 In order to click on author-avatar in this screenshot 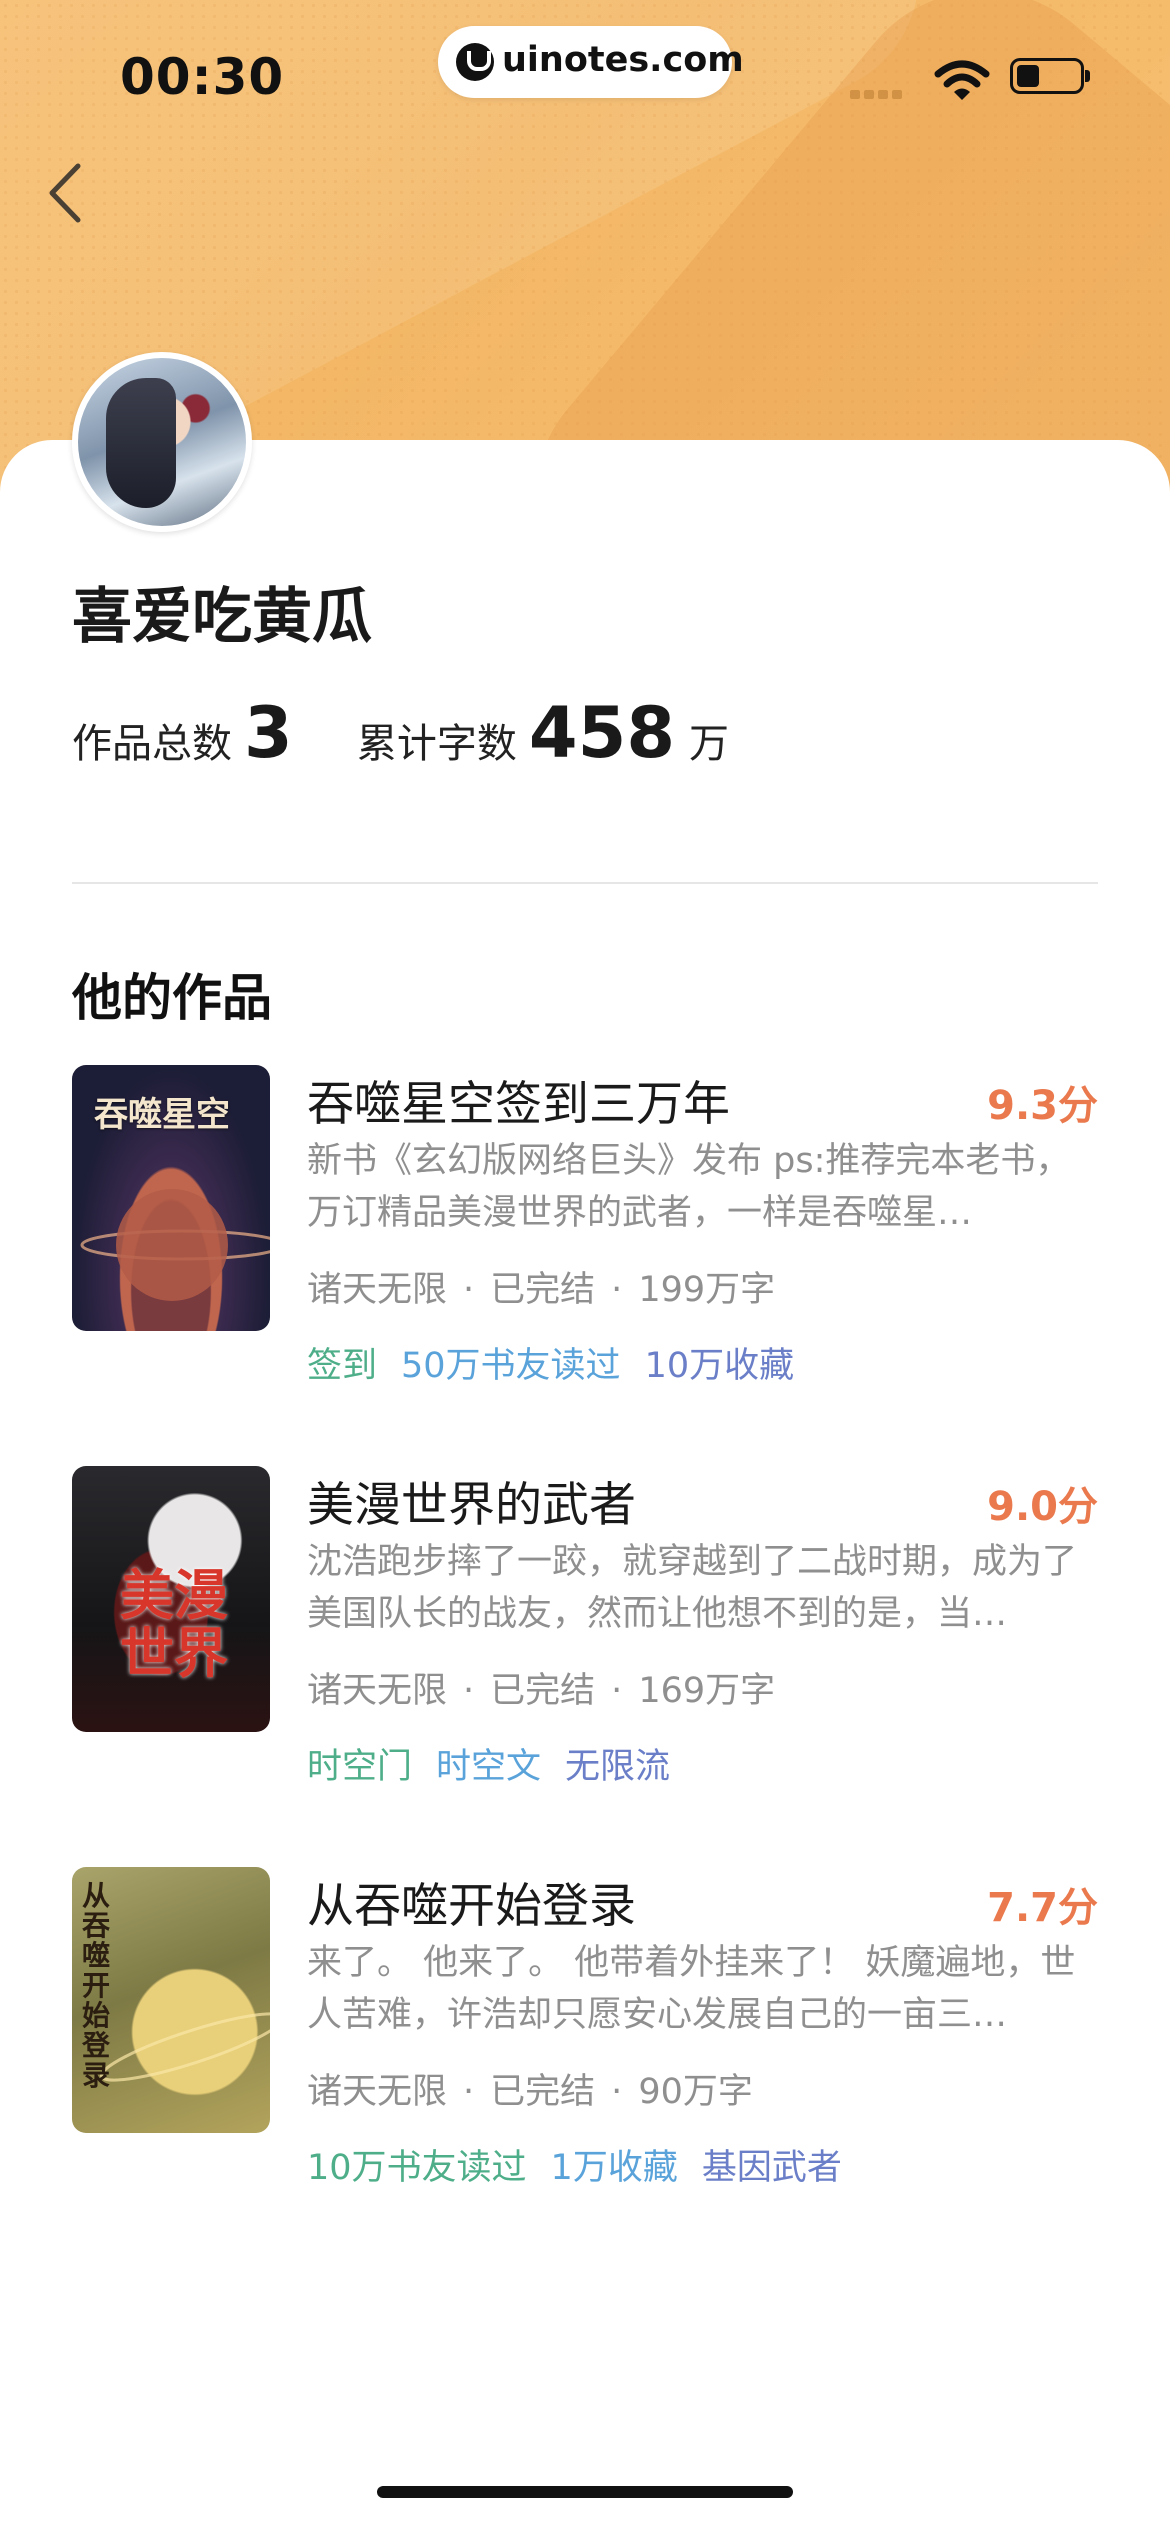, I will do `click(162, 442)`.